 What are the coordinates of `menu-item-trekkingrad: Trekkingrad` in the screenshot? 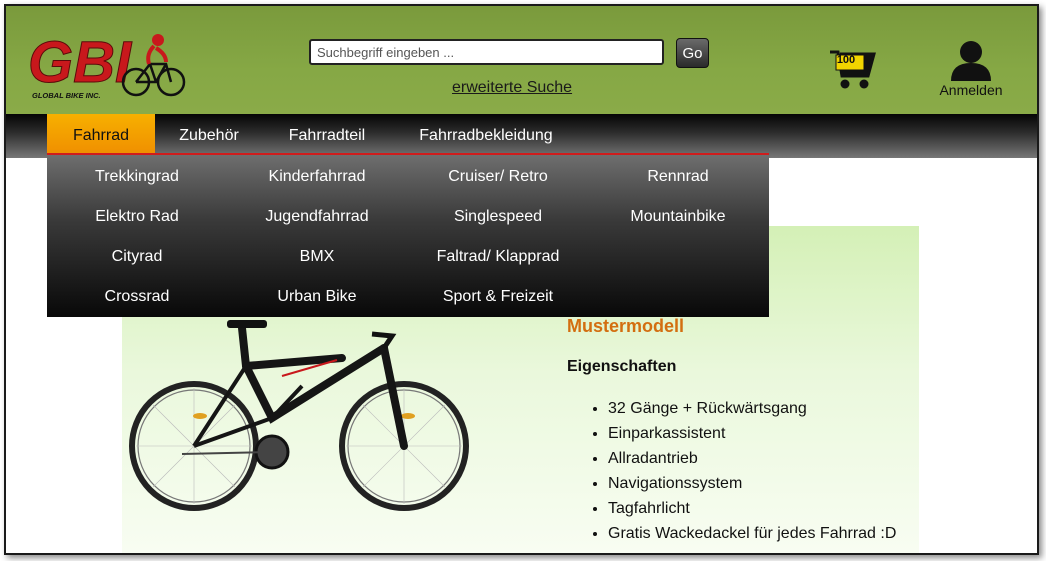 It's located at (137, 177).